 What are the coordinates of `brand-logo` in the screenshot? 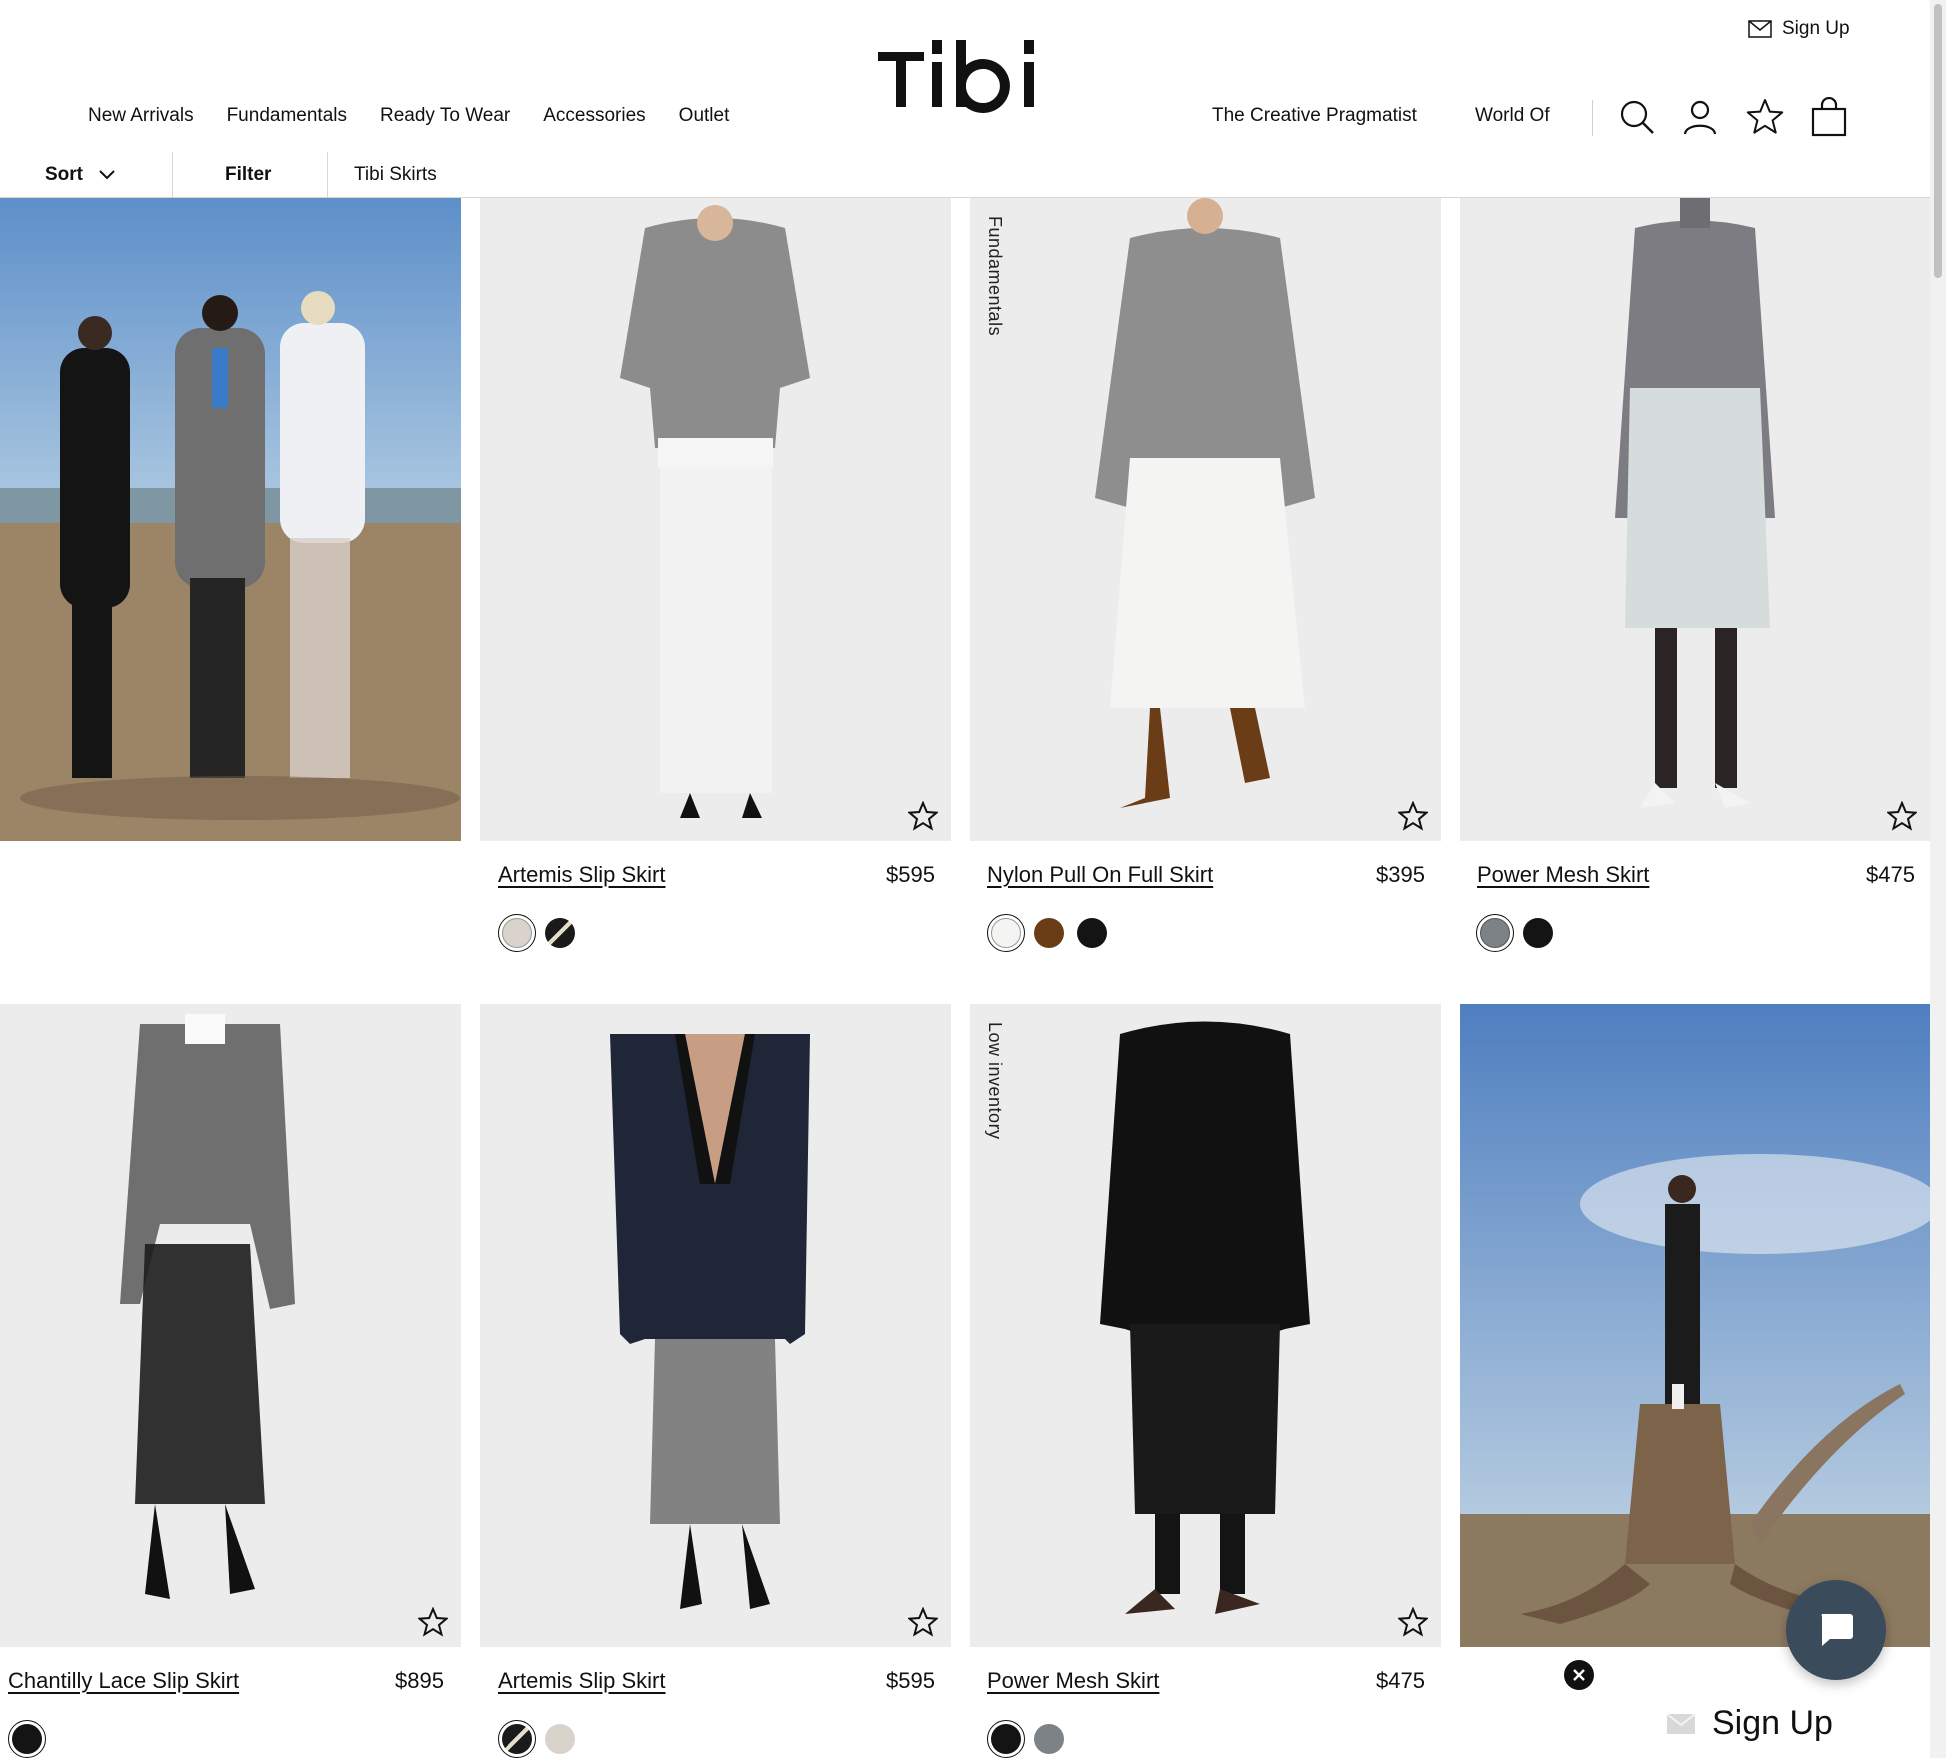 It's located at (961, 72).